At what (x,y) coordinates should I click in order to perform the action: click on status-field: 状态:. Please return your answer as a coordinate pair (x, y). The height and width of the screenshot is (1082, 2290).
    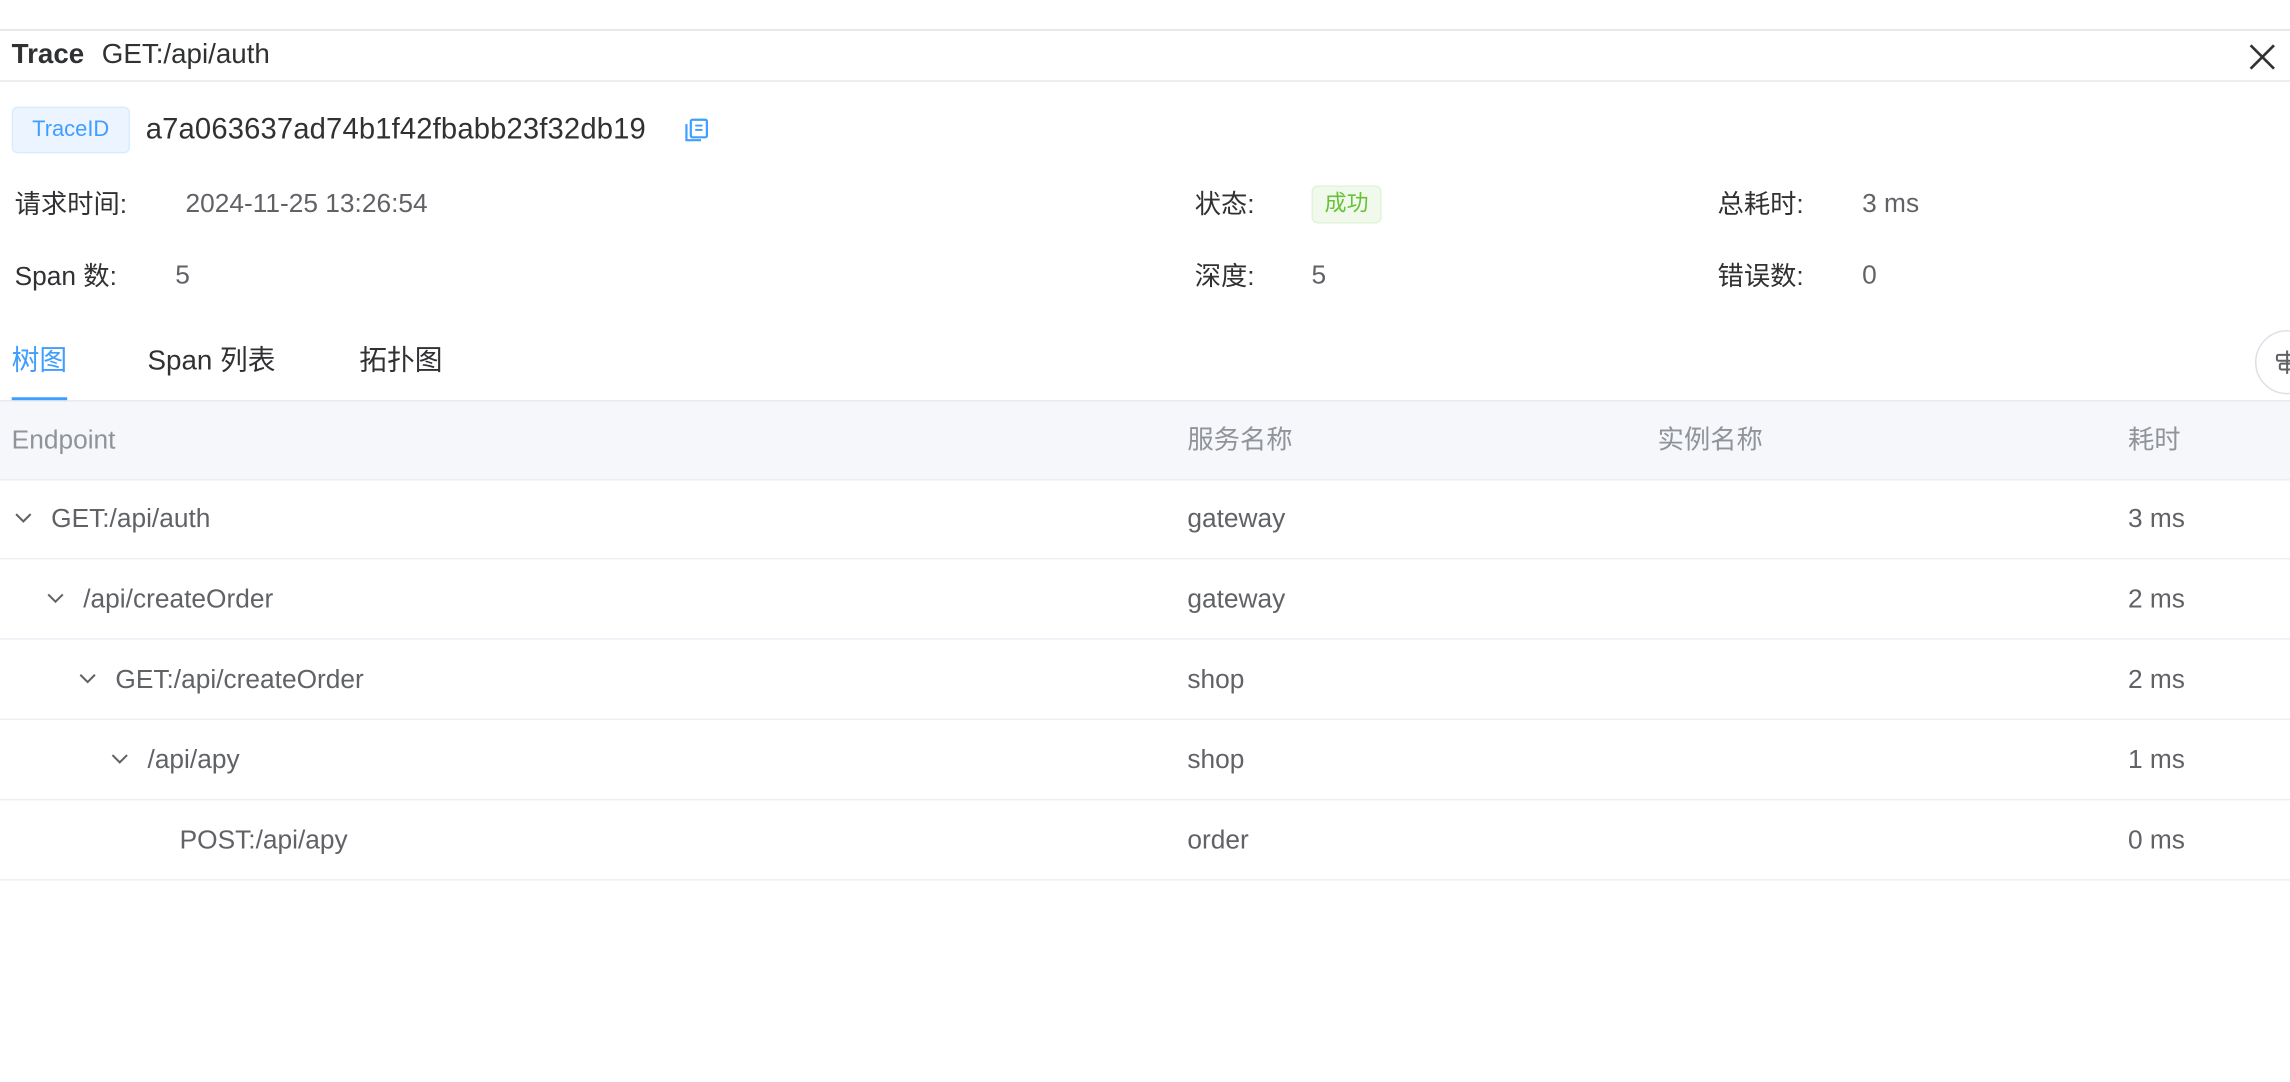
    Looking at the image, I should click on (1225, 202).